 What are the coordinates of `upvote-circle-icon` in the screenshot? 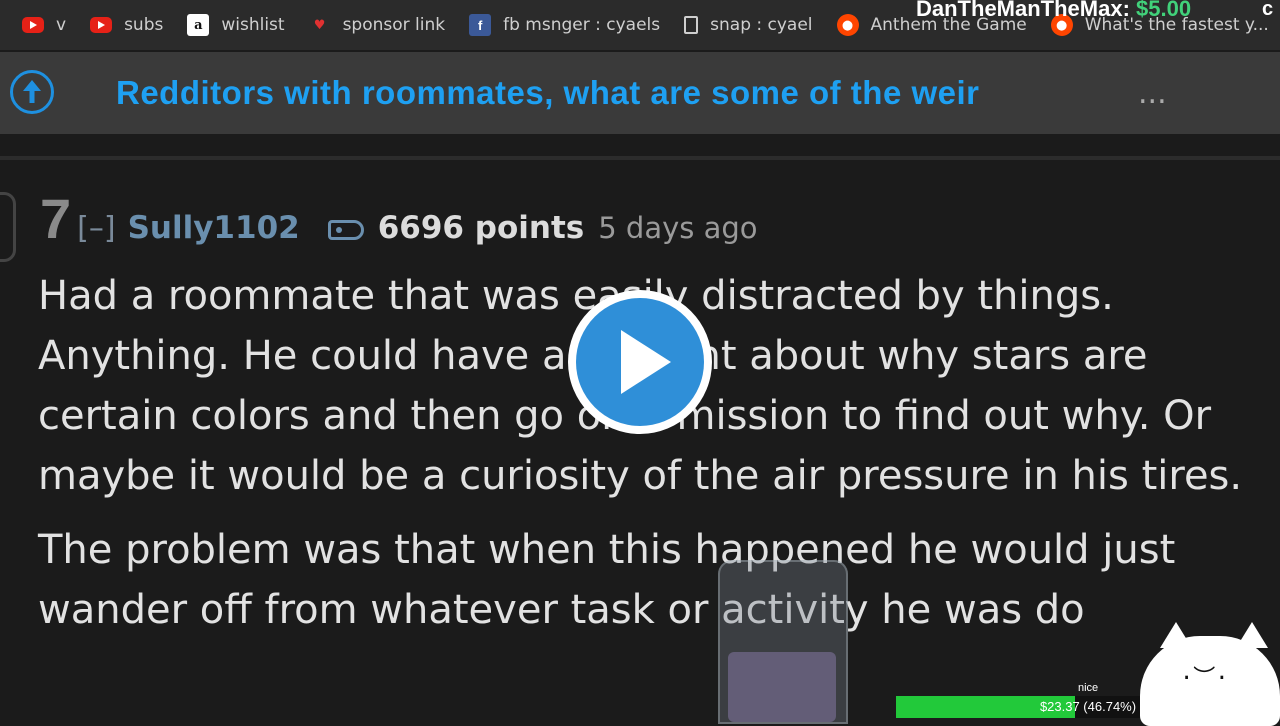 It's located at (32, 92).